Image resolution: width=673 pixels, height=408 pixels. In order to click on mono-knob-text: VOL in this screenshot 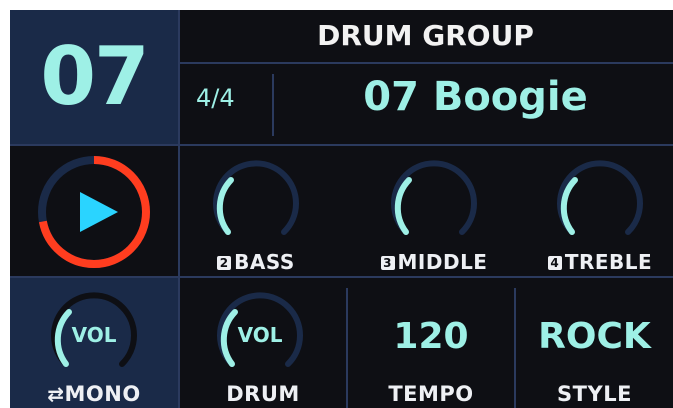, I will do `click(94, 335)`.